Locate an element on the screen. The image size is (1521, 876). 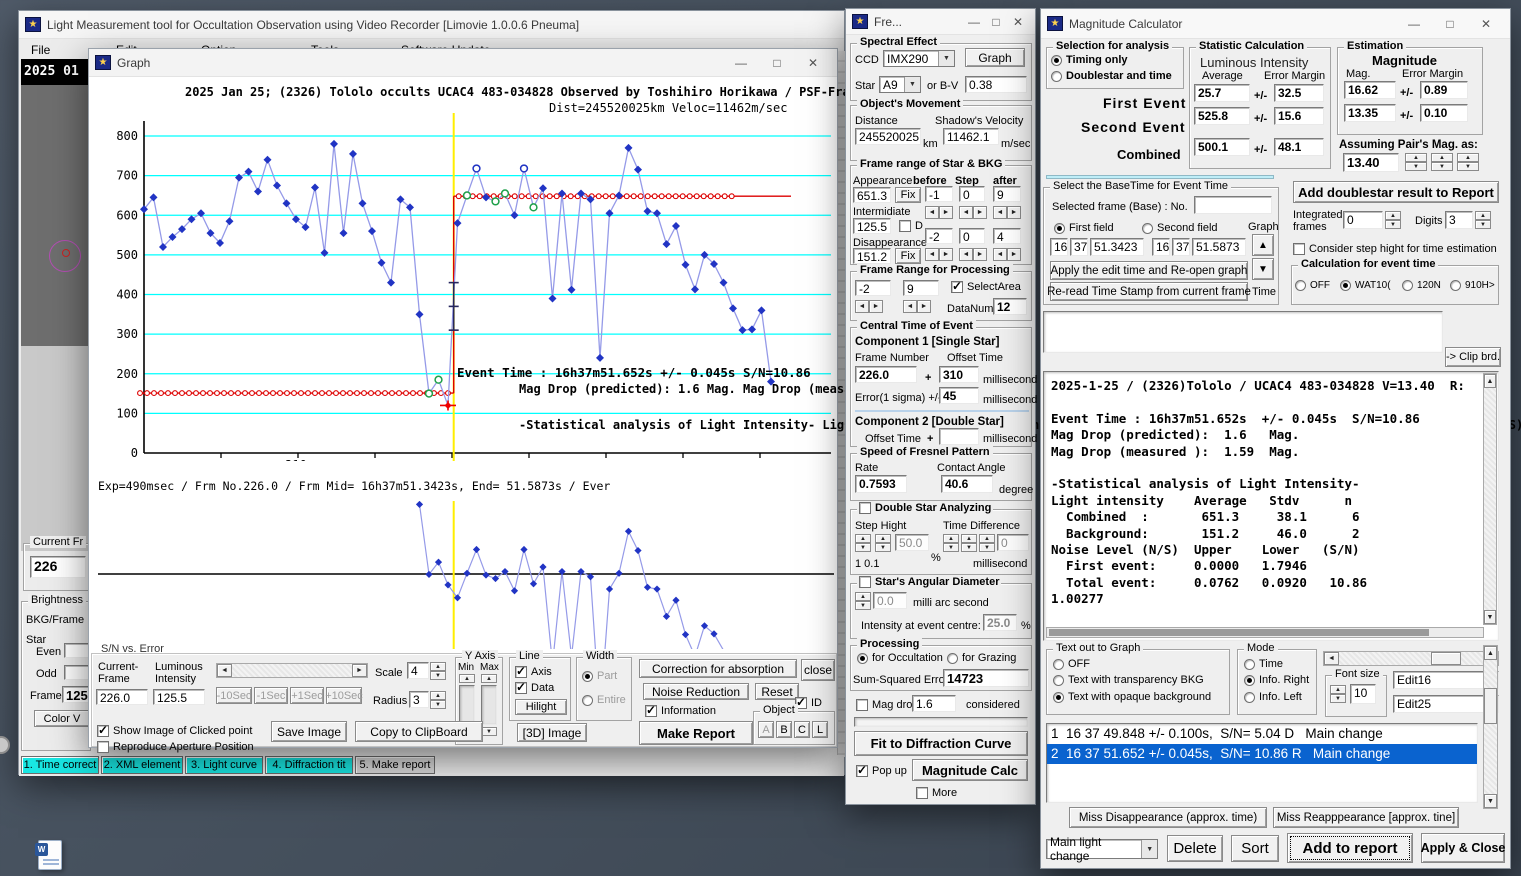
spectral-graph-button: Graph is located at coordinates (995, 57).